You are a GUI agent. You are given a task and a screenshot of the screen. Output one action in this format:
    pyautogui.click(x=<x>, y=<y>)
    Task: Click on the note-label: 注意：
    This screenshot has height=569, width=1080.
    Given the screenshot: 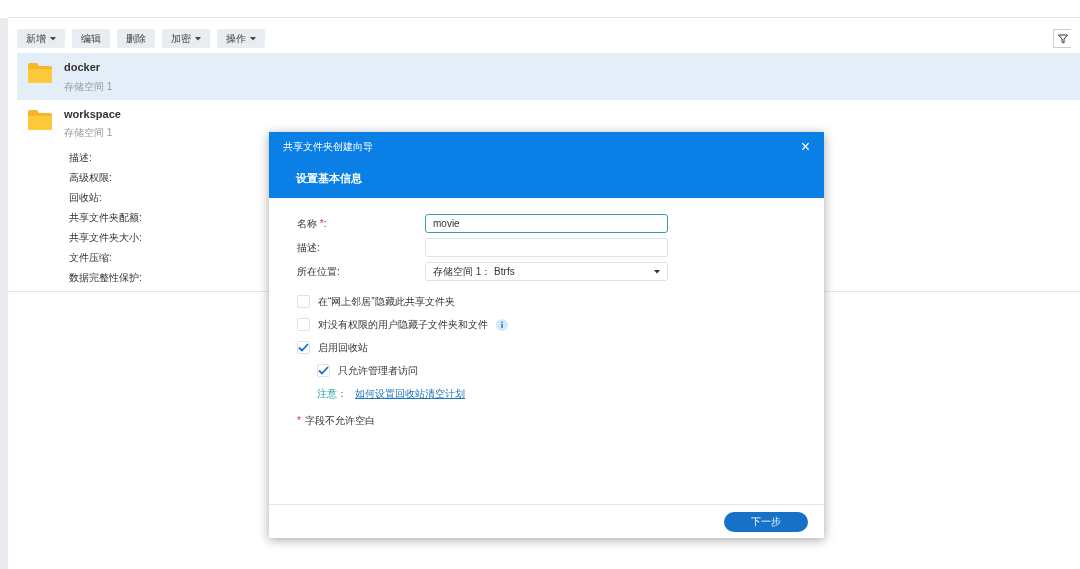 What is the action you would take?
    pyautogui.click(x=332, y=394)
    